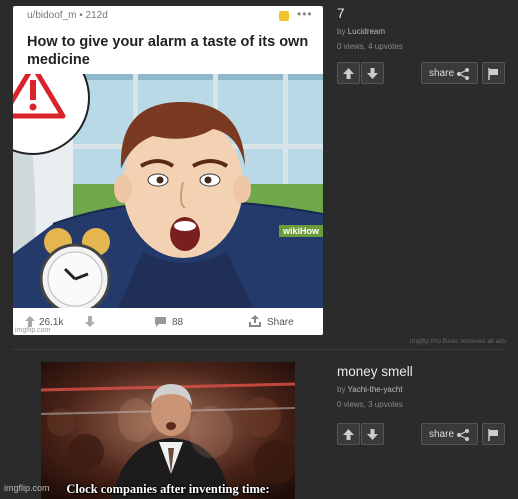 This screenshot has width=518, height=499. I want to click on wikihow-watermark: wikiHow, so click(300, 231).